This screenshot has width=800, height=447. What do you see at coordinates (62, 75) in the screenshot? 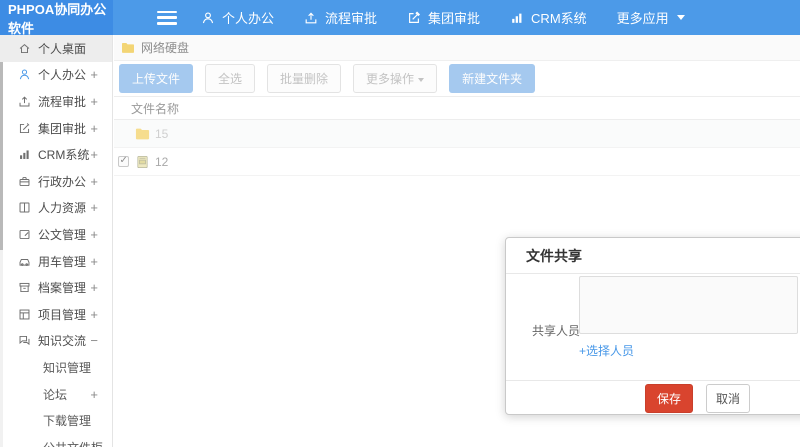
I see `sidebar-item-label: 个人办公` at bounding box center [62, 75].